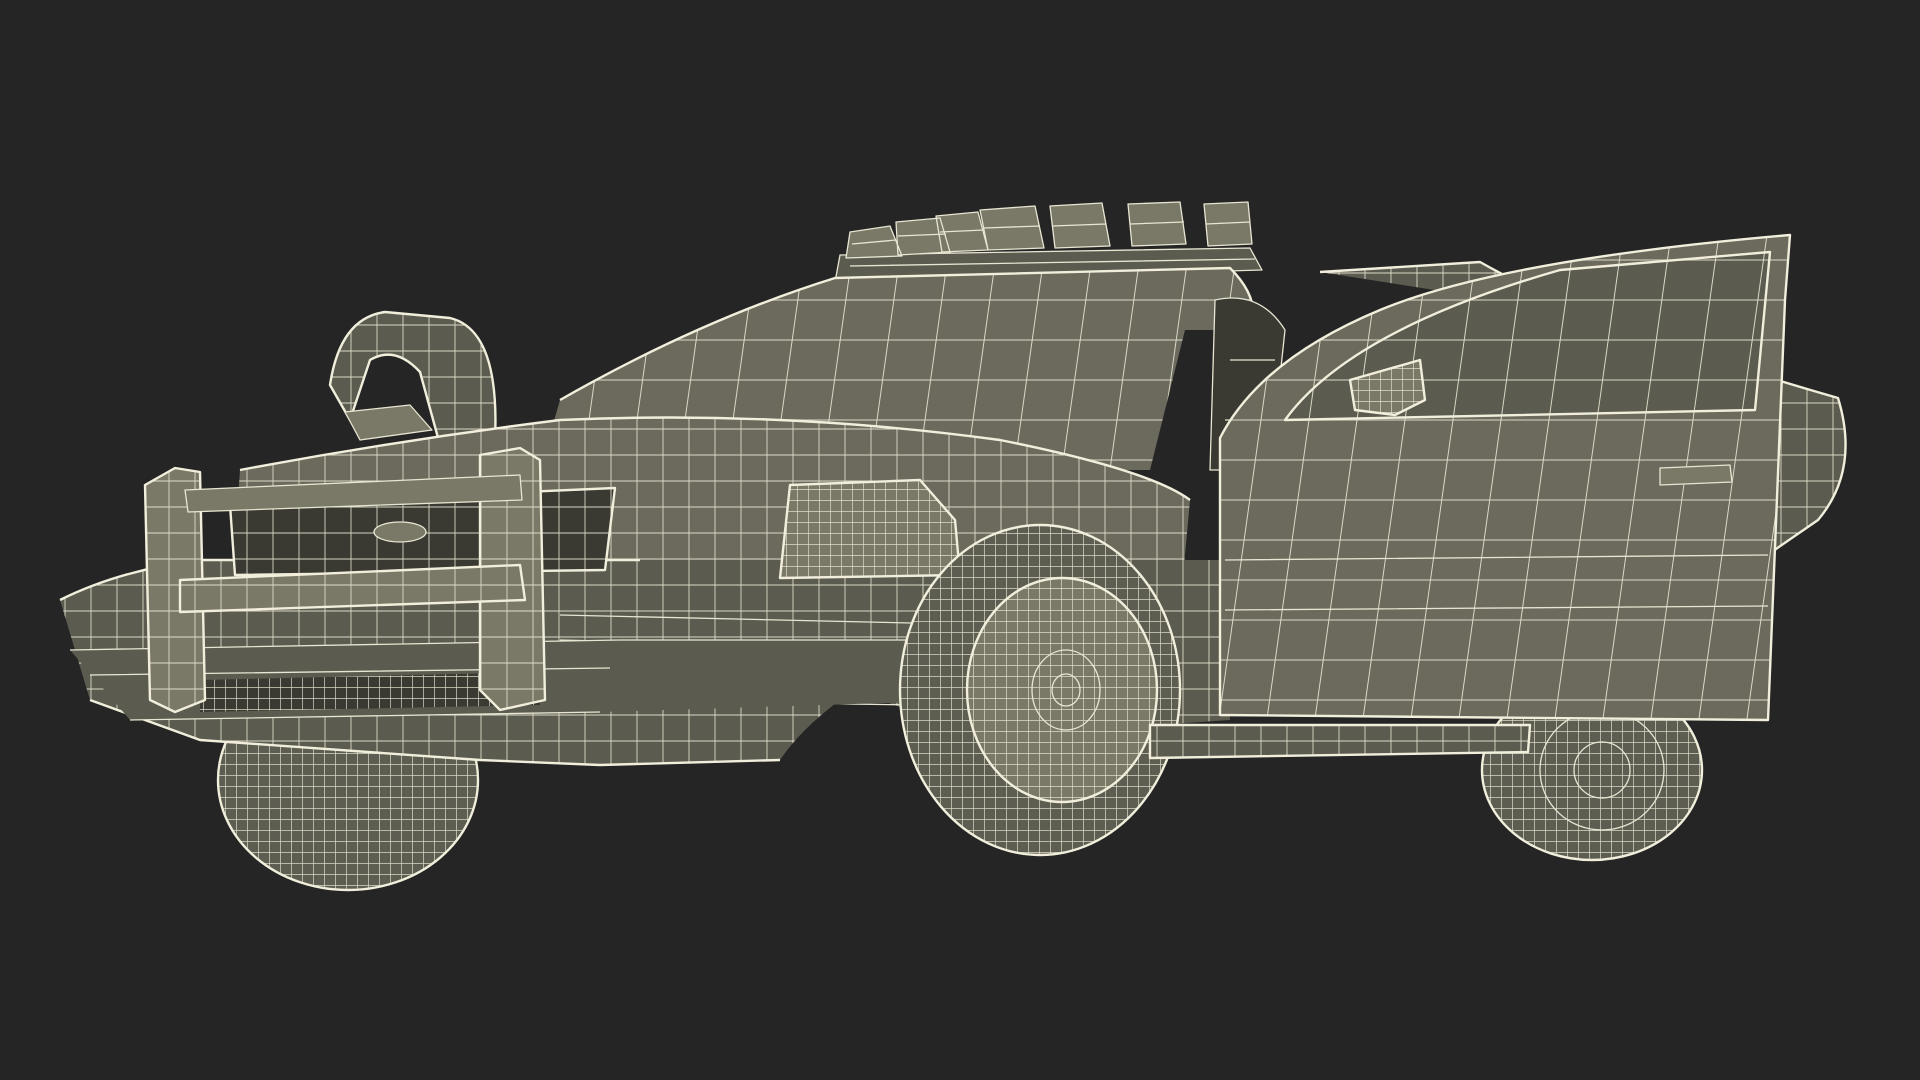 The width and height of the screenshot is (1920, 1080). Describe the element at coordinates (412, 378) in the screenshot. I see `left-side-mirror` at that location.